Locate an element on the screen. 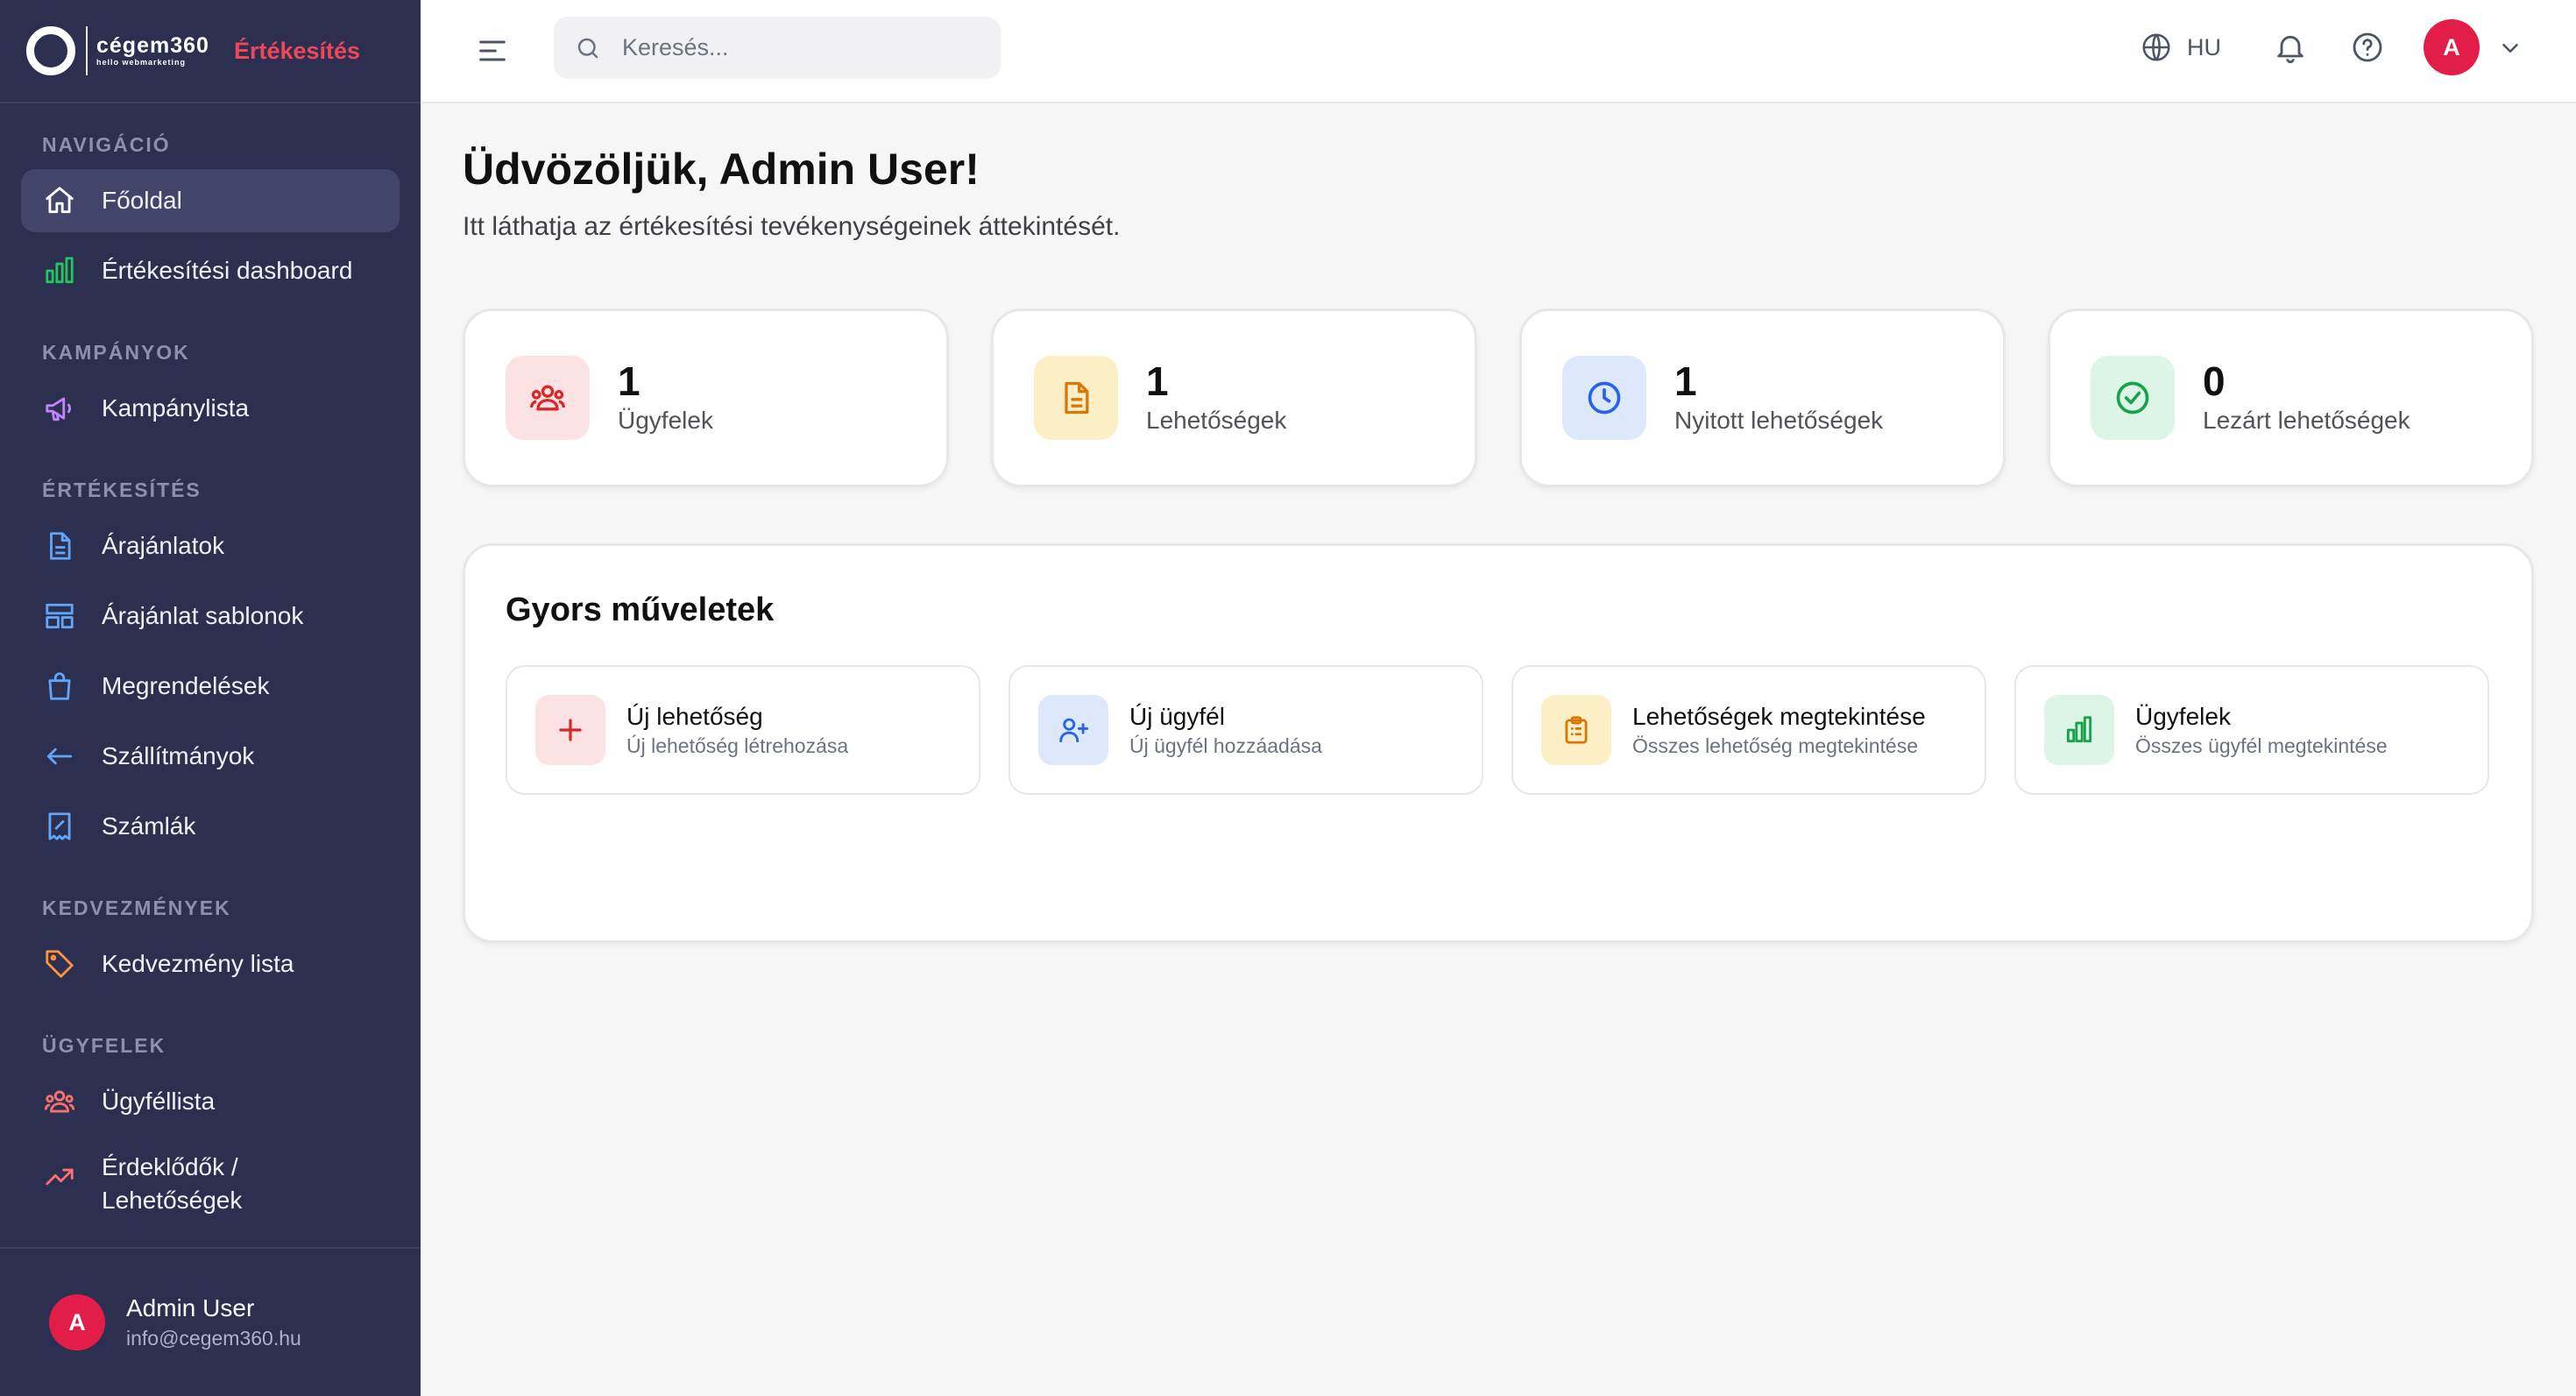  action-subtitle: Összes ügyfél megtekintése is located at coordinates (2261, 745).